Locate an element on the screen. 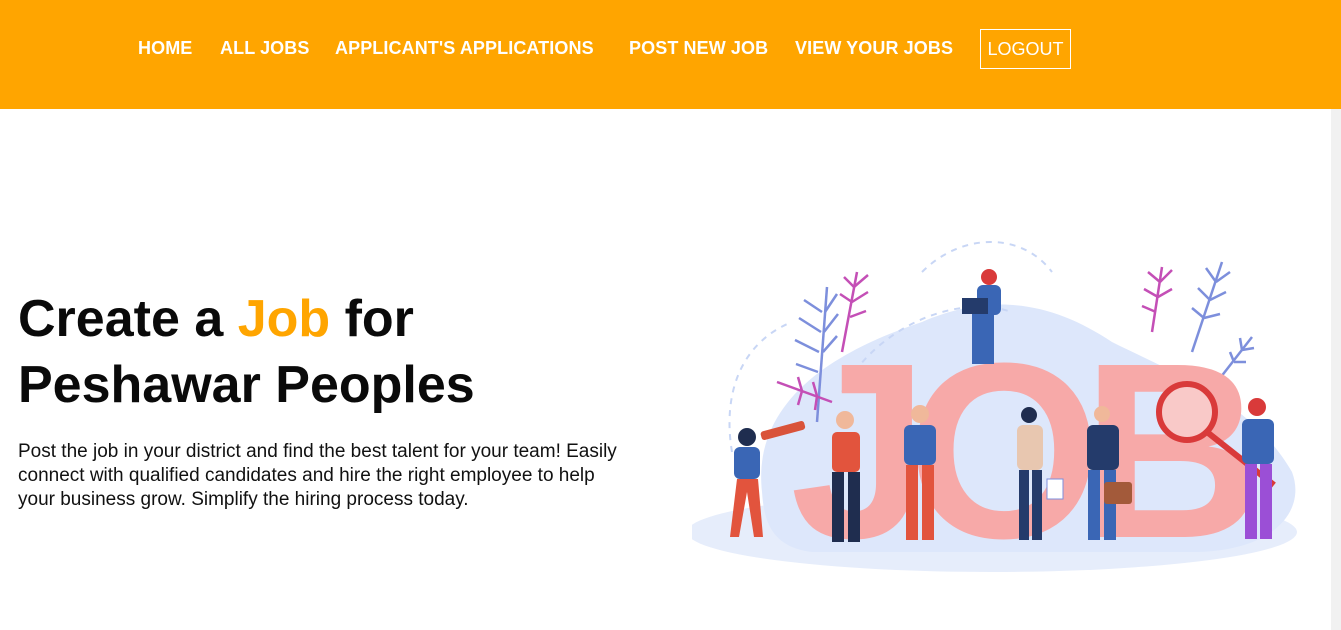 The width and height of the screenshot is (1341, 630). nav-applicants-applications-link: APPLICANT'S APPLICATIONS is located at coordinates (464, 48).